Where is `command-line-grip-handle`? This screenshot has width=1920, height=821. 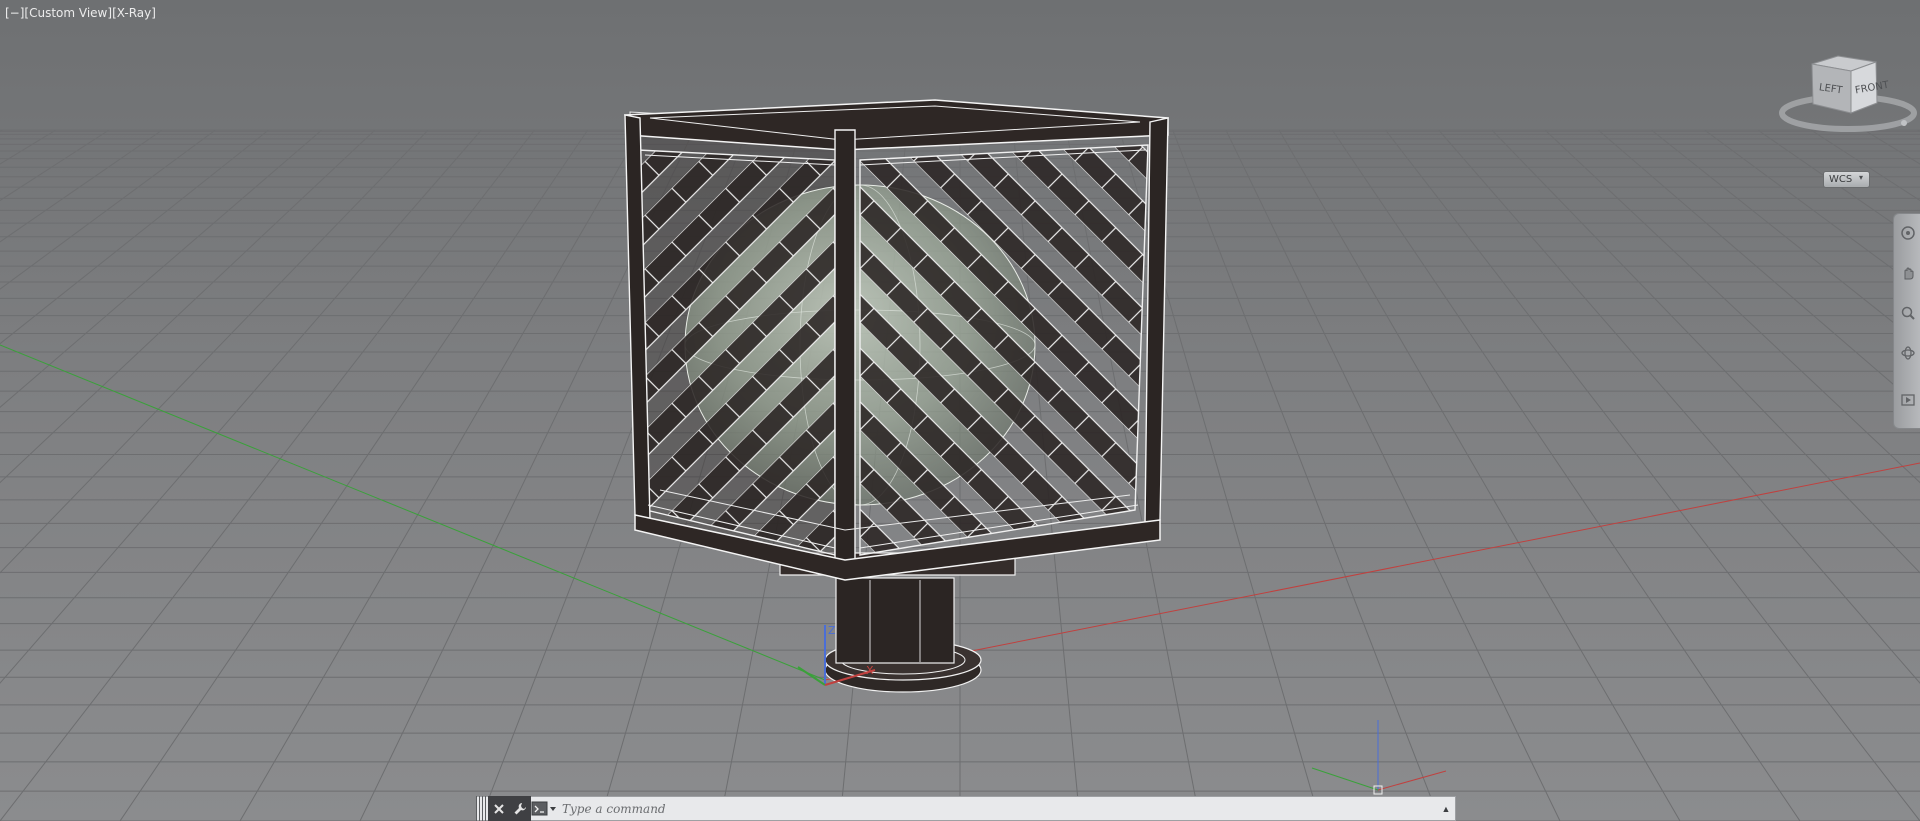 command-line-grip-handle is located at coordinates (481, 808).